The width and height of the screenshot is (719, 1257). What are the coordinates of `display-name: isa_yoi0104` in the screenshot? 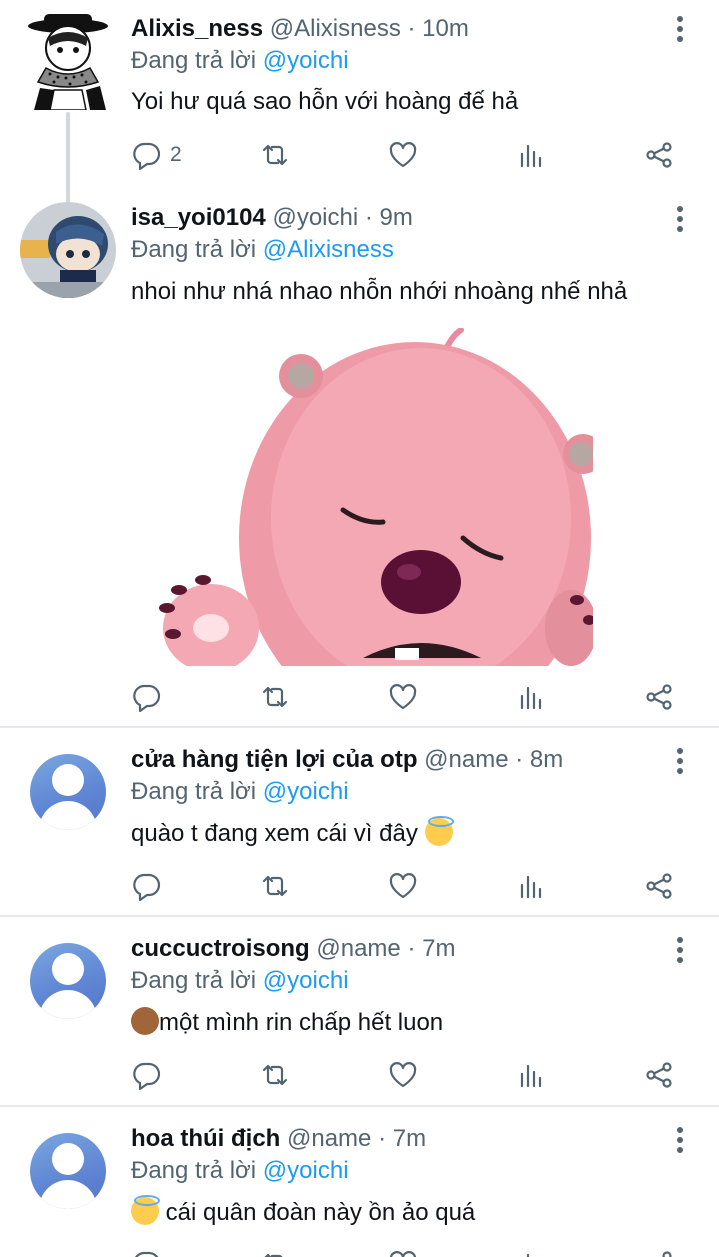 It's located at (198, 217).